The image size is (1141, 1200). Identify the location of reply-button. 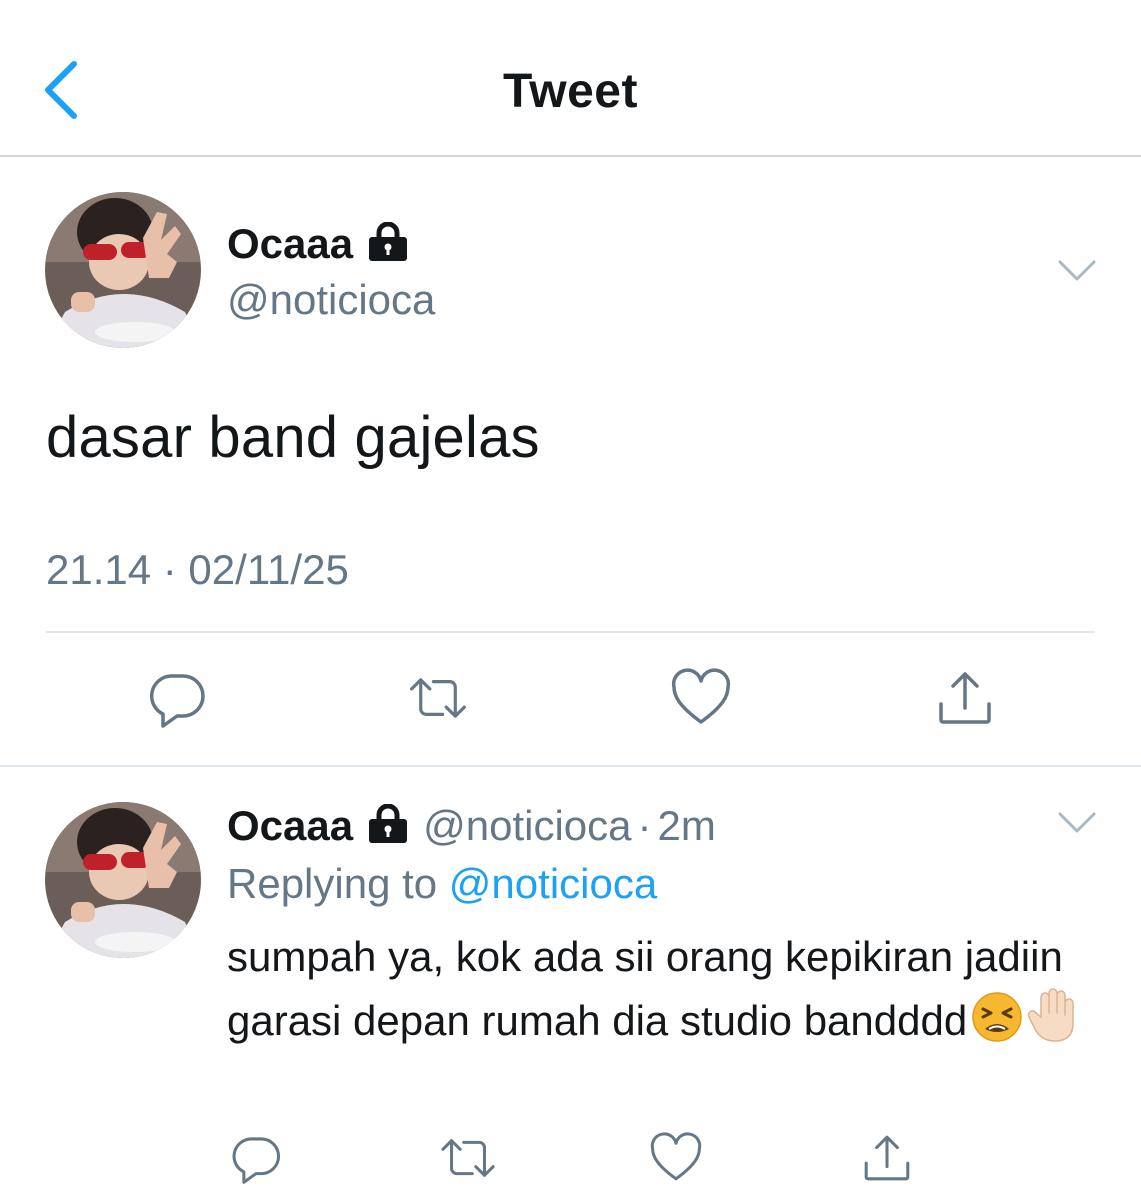
(177, 698).